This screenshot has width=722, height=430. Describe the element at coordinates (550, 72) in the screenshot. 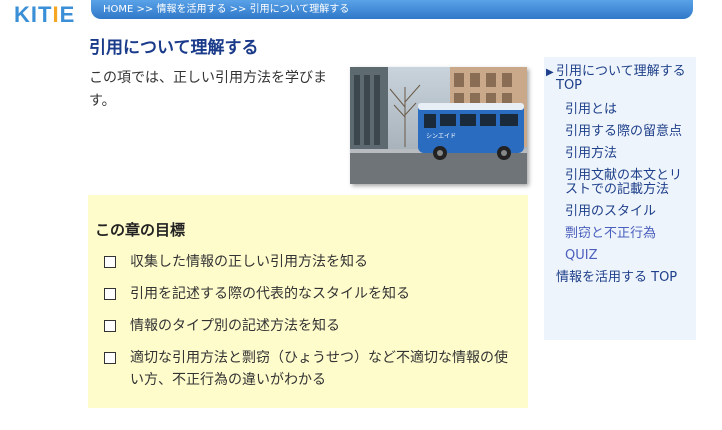

I see `arrow-right-icon: ▶` at that location.